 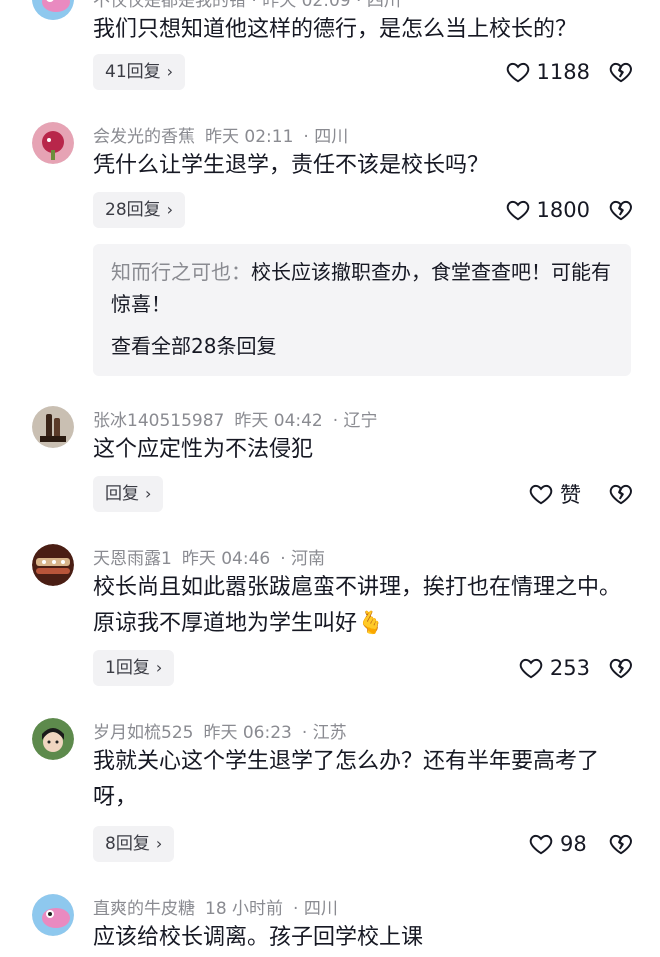 What do you see at coordinates (362, 288) in the screenshot?
I see `reply-preview-text: 知而行之可也：校长应该撤职查办，食堂查查吧！可能有惊喜！` at bounding box center [362, 288].